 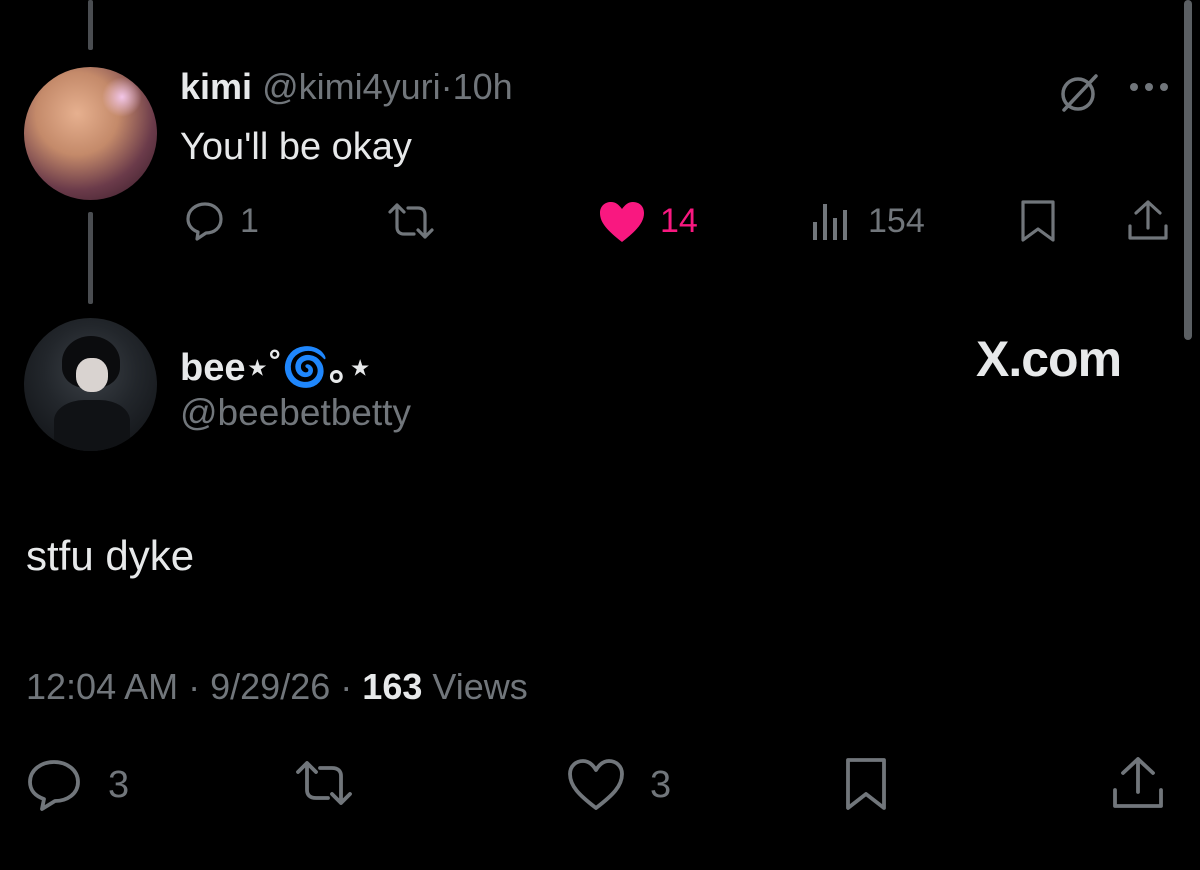 I want to click on views-icon, so click(x=832, y=221).